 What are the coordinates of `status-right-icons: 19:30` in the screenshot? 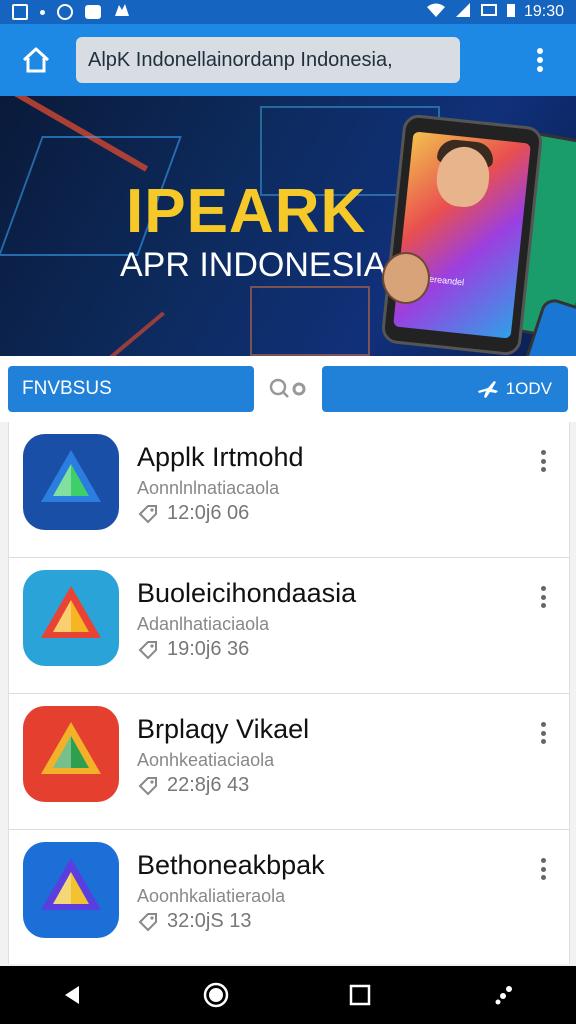 It's located at (495, 12).